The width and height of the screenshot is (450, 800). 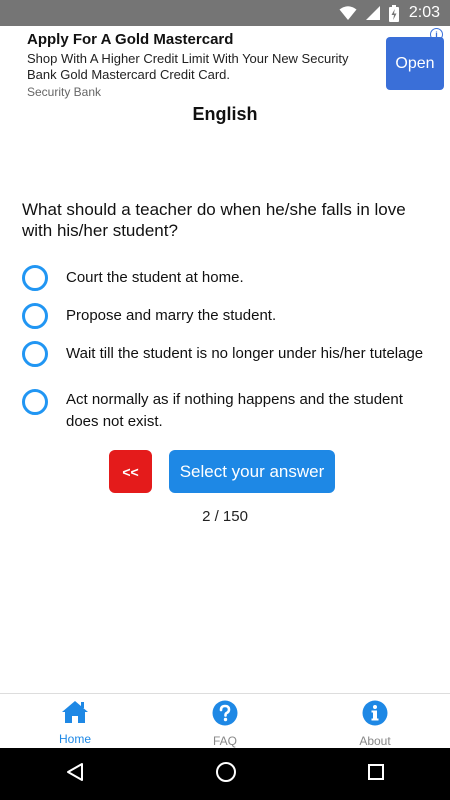 What do you see at coordinates (225, 13) in the screenshot?
I see `status-bar: 2:03` at bounding box center [225, 13].